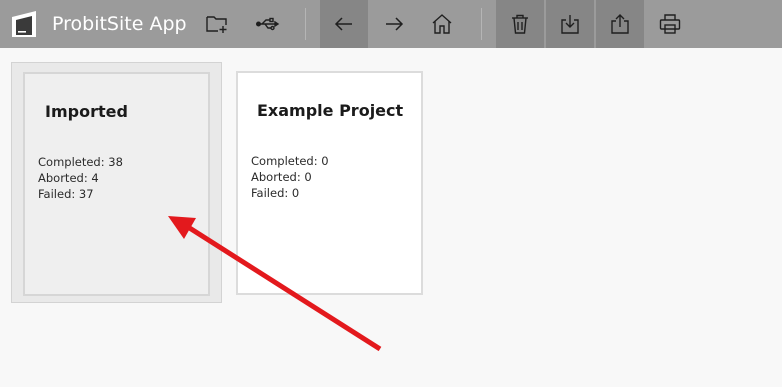 This screenshot has width=782, height=387. I want to click on completed-count: Completed: 0, so click(290, 161).